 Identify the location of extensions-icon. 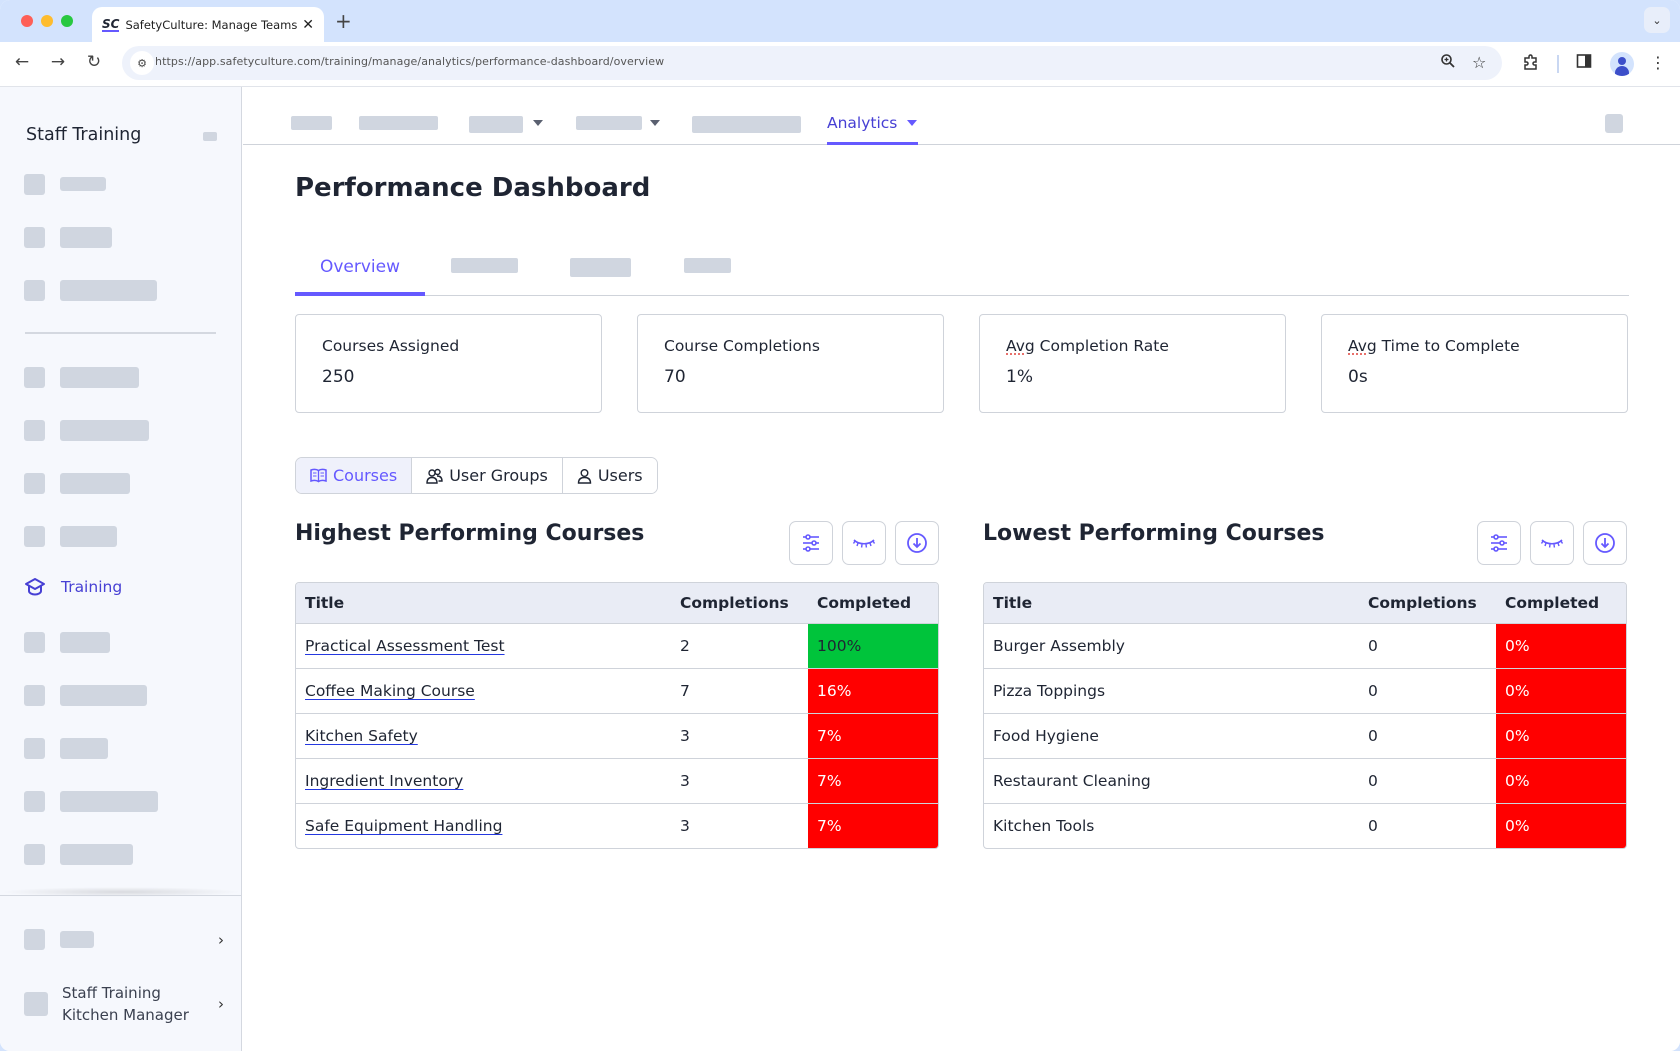
(1531, 64).